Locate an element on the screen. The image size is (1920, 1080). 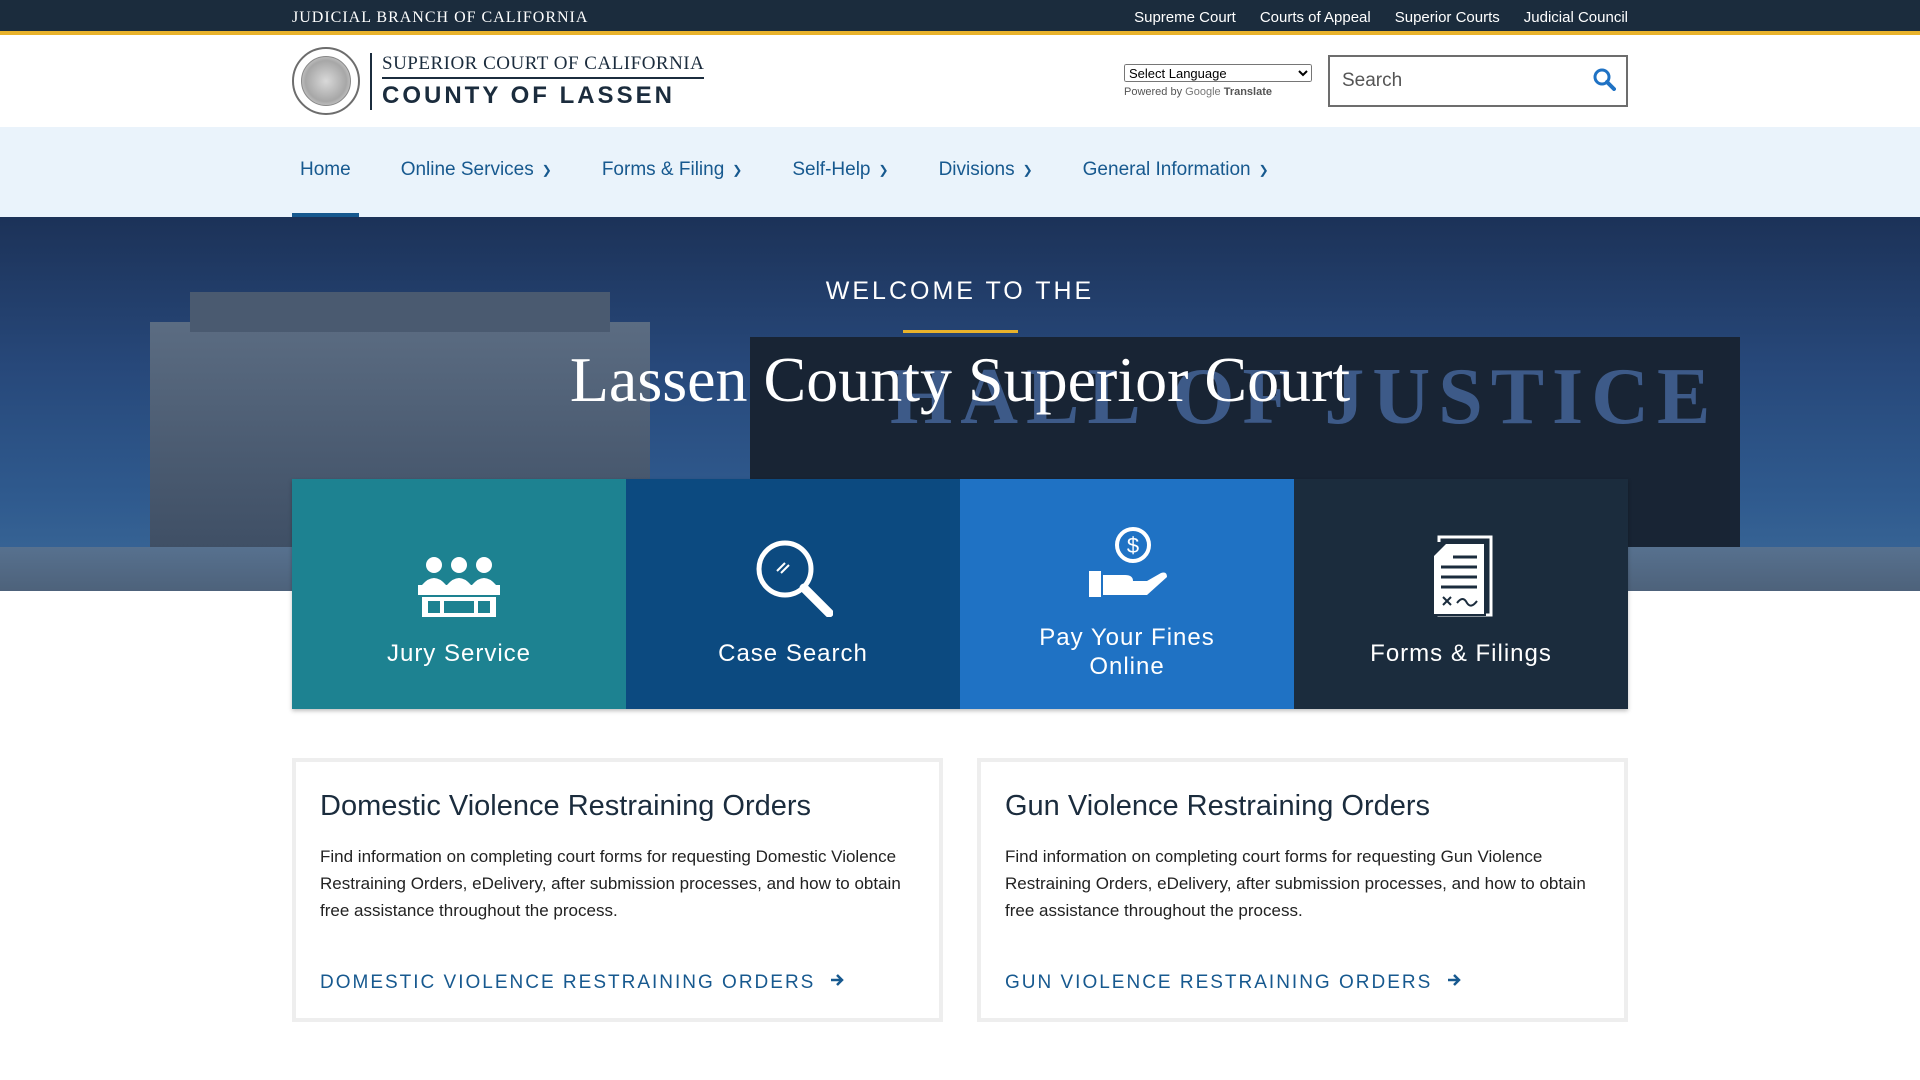
supreme-court-link: Supreme Court is located at coordinates (1185, 17).